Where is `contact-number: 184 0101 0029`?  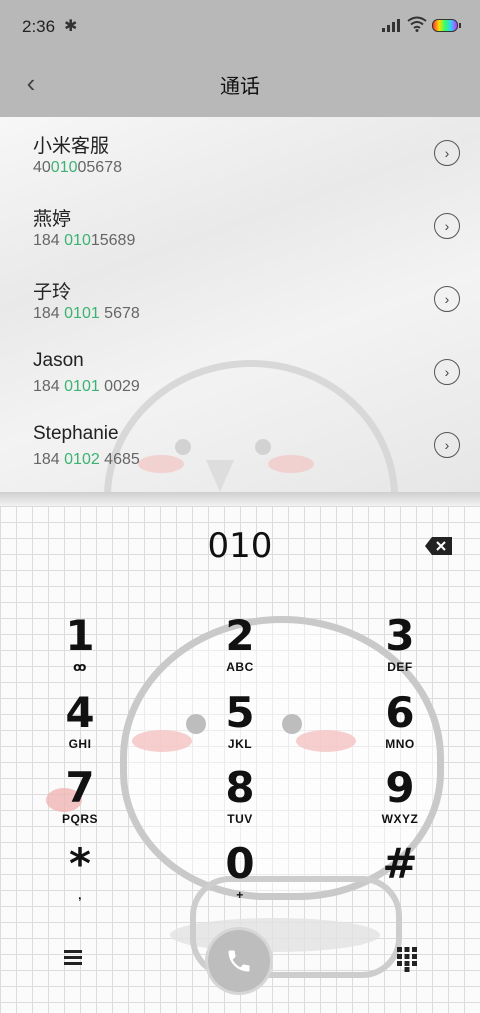 contact-number: 184 0101 0029 is located at coordinates (86, 386).